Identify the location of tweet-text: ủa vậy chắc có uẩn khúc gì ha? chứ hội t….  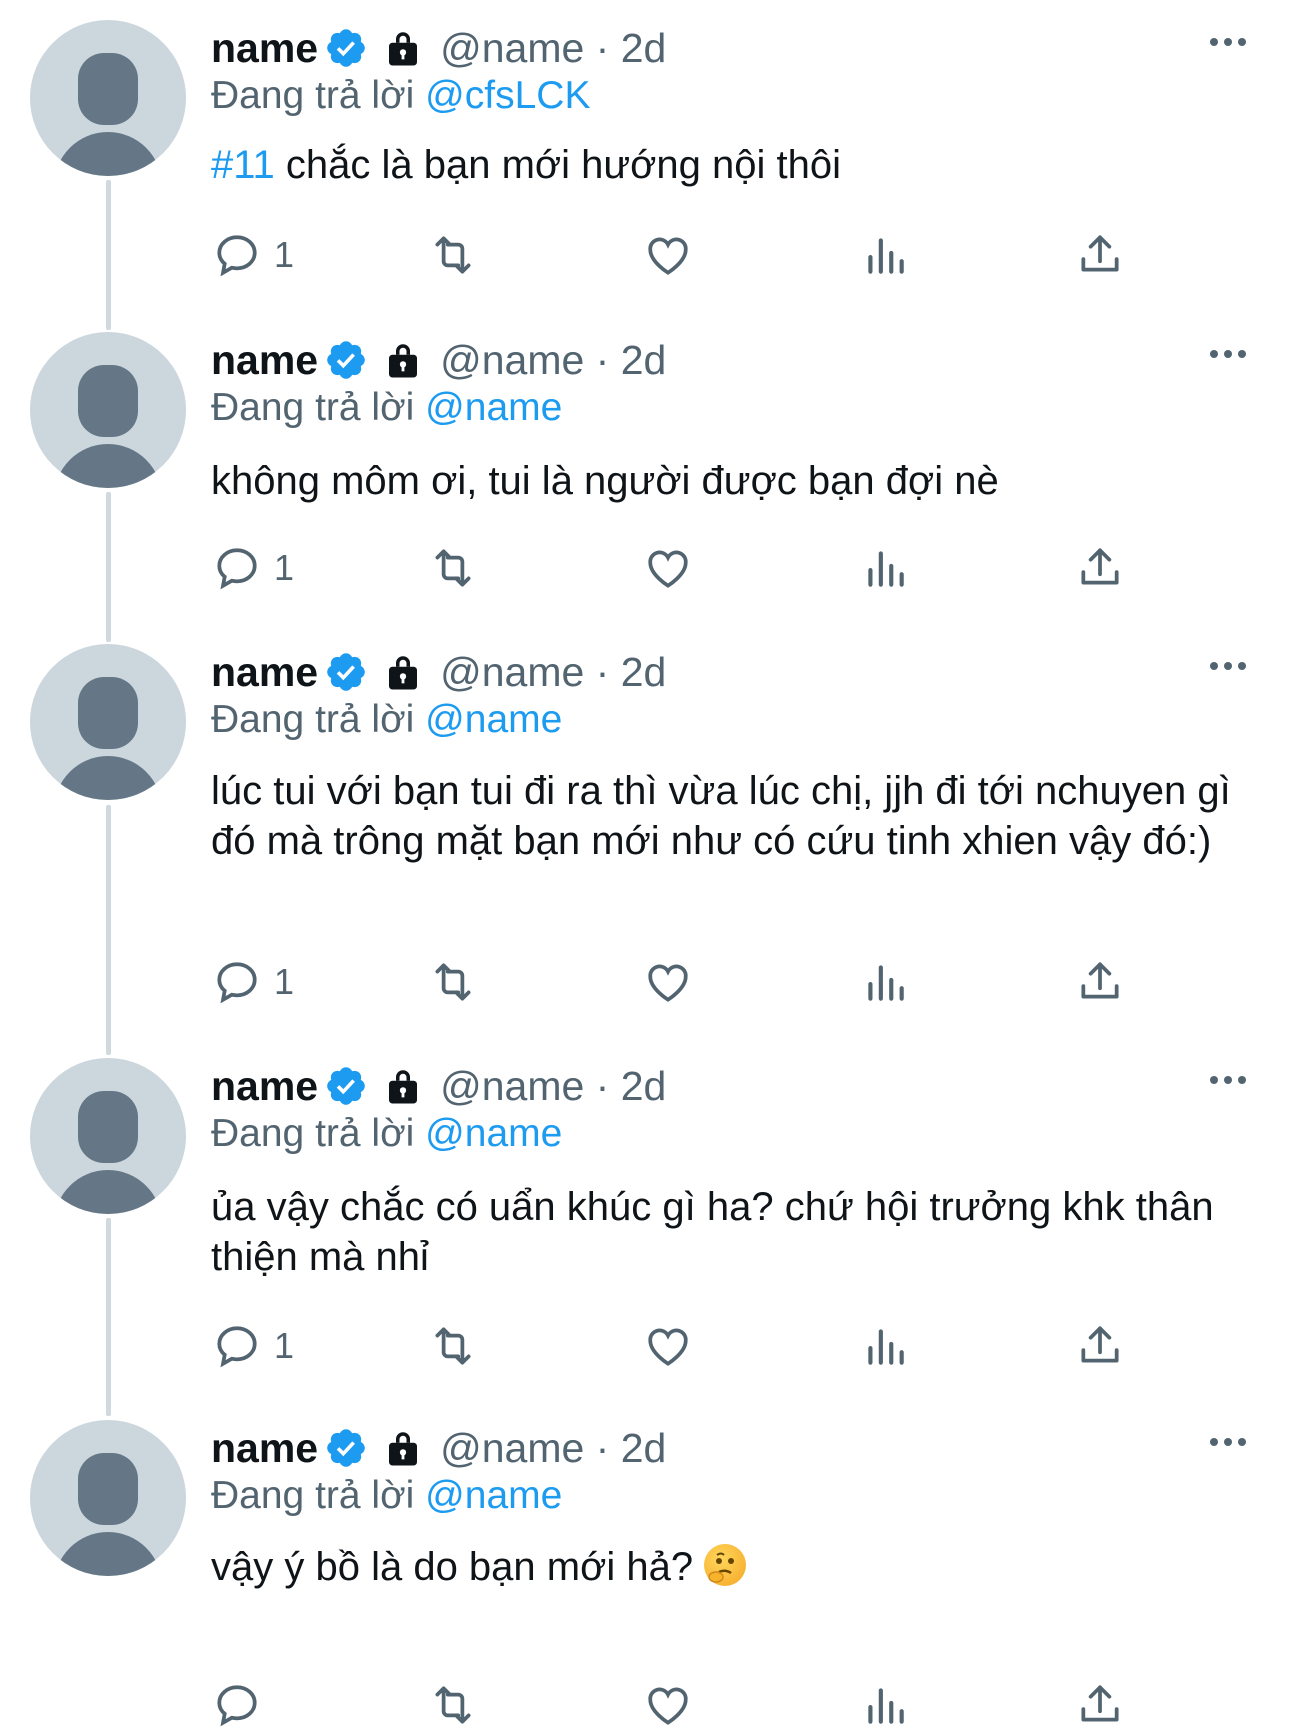
(712, 1232).